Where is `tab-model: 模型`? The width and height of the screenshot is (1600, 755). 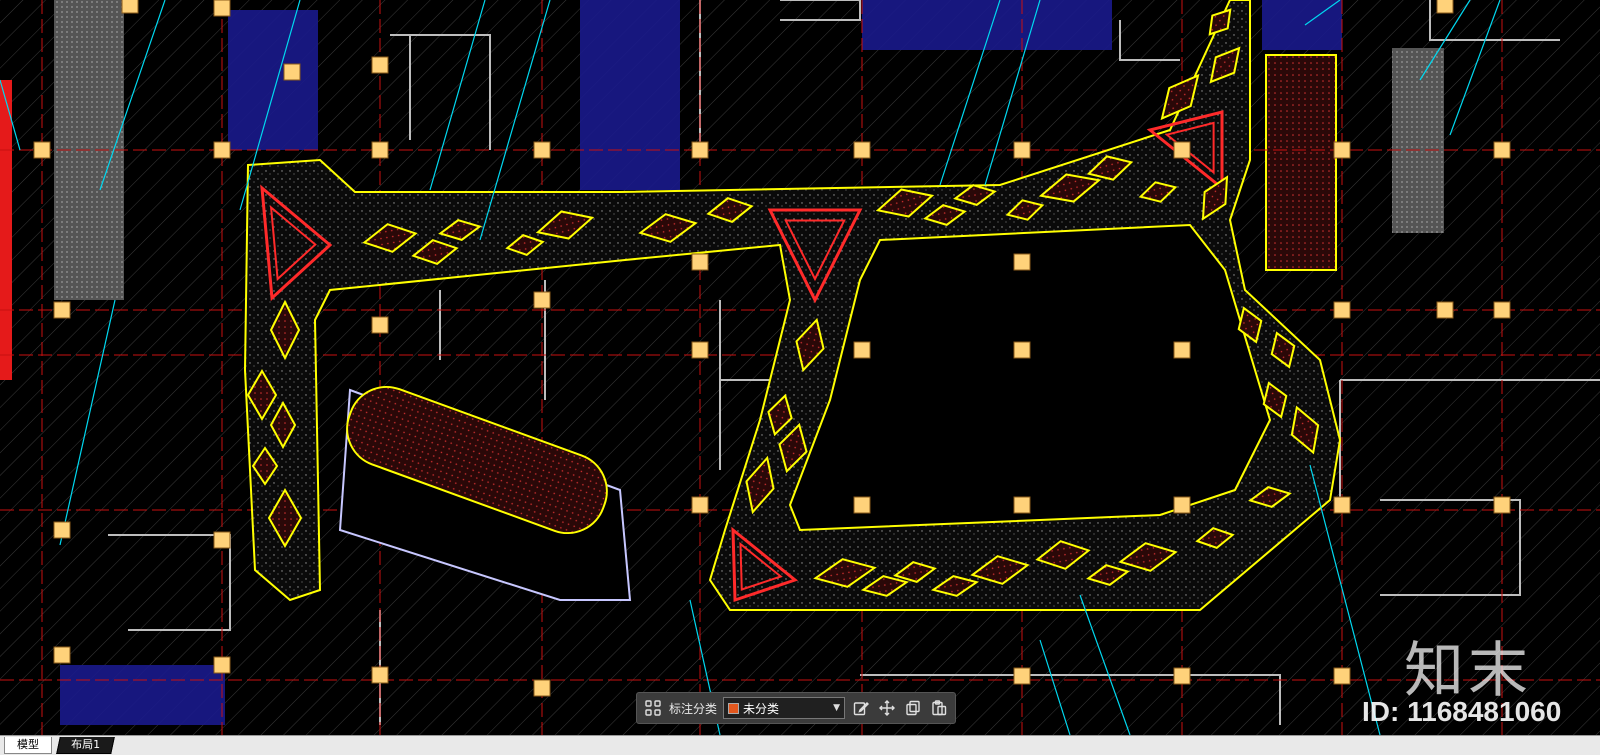 tab-model: 模型 is located at coordinates (28, 745).